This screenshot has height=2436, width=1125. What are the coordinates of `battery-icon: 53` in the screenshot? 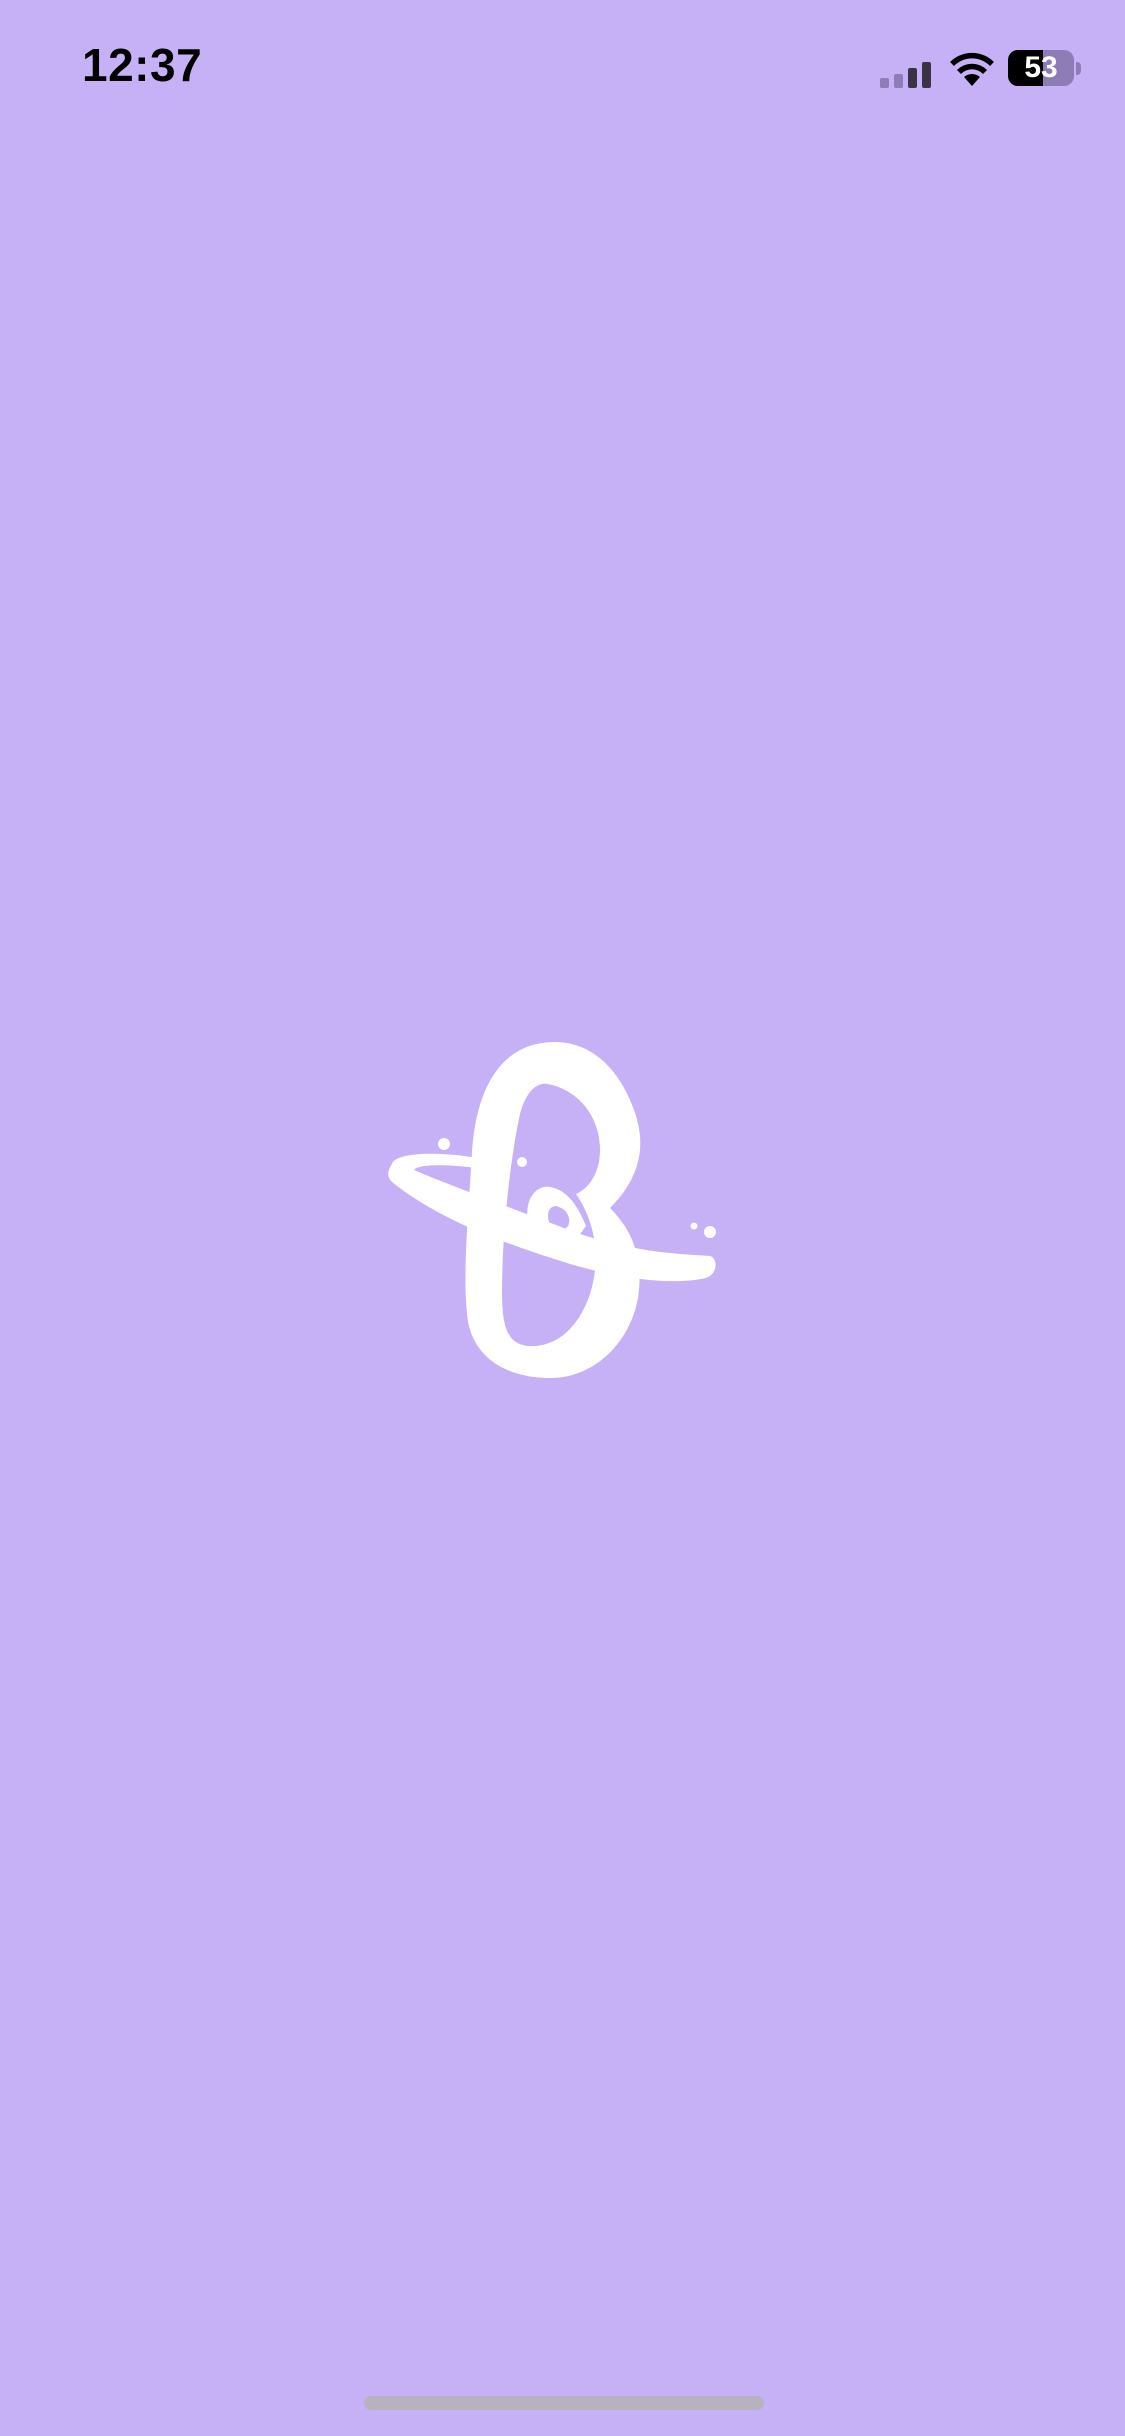 It's located at (1045, 69).